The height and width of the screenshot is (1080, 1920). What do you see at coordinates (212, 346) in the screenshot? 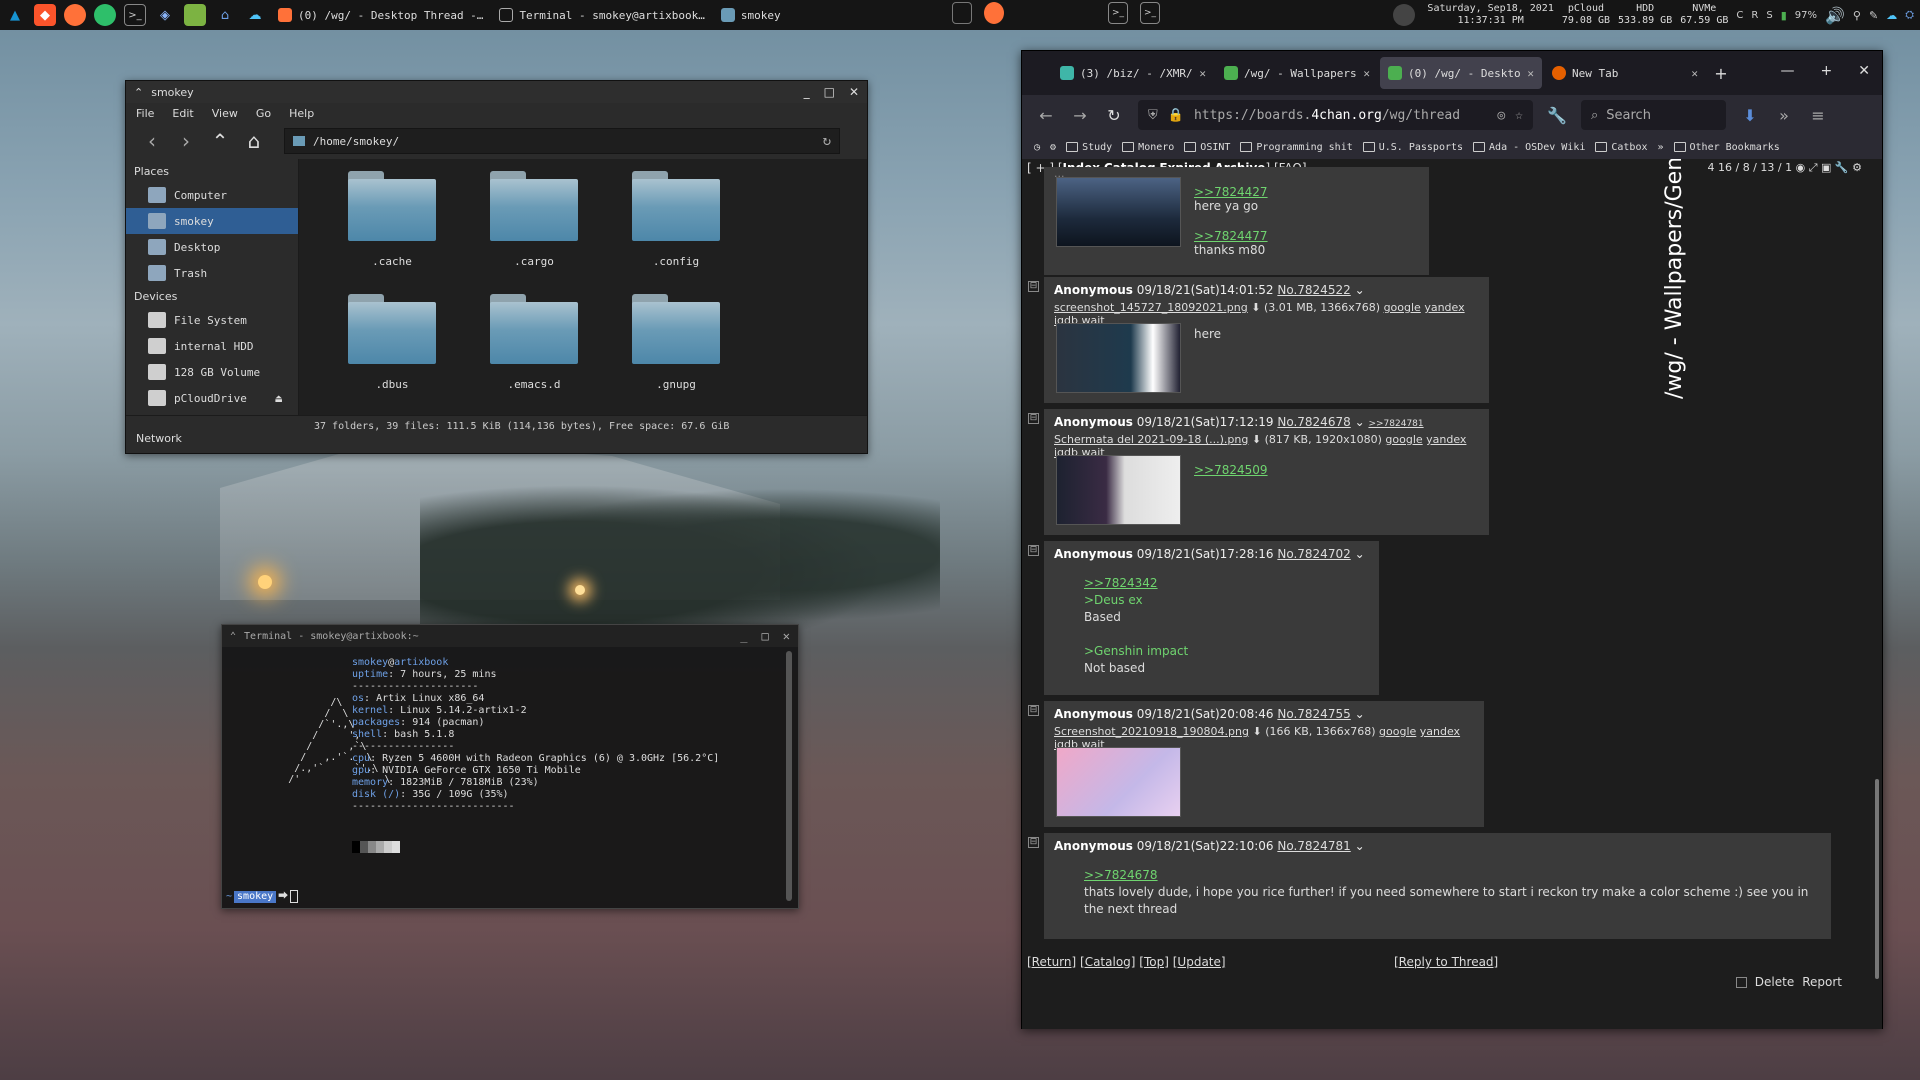
I see `sidebar-item-internal-hdd: internal HDD` at bounding box center [212, 346].